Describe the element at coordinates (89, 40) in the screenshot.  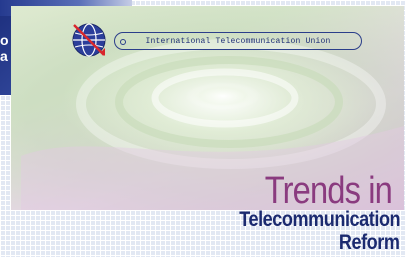
I see `itu-globe-logo-icon` at that location.